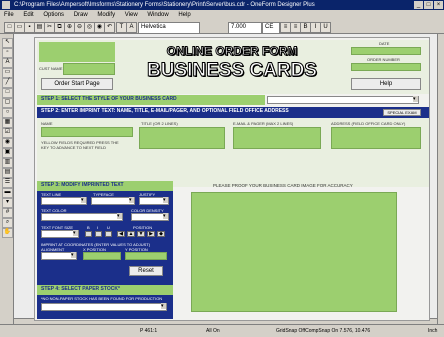 The height and width of the screenshot is (337, 444). I want to click on cust-name-label: CUST NAME, so click(51, 68).